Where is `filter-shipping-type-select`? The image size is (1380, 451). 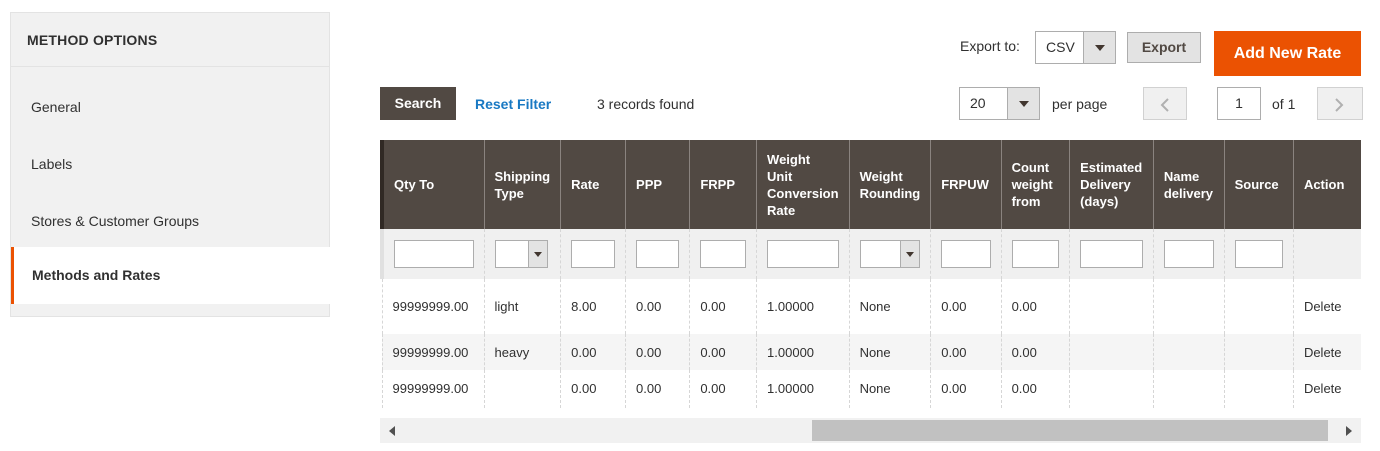 filter-shipping-type-select is located at coordinates (521, 254).